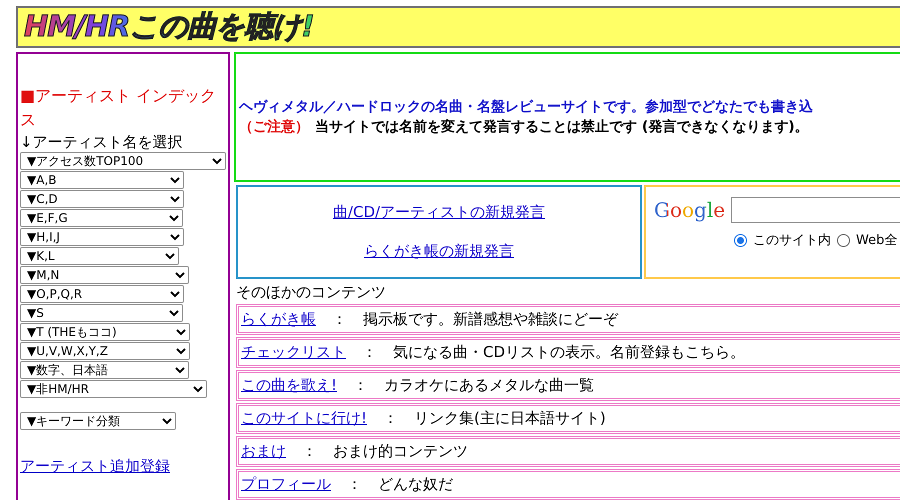 The height and width of the screenshot is (500, 900). Describe the element at coordinates (102, 199) in the screenshot. I see `artist-select: ▼C,D` at that location.